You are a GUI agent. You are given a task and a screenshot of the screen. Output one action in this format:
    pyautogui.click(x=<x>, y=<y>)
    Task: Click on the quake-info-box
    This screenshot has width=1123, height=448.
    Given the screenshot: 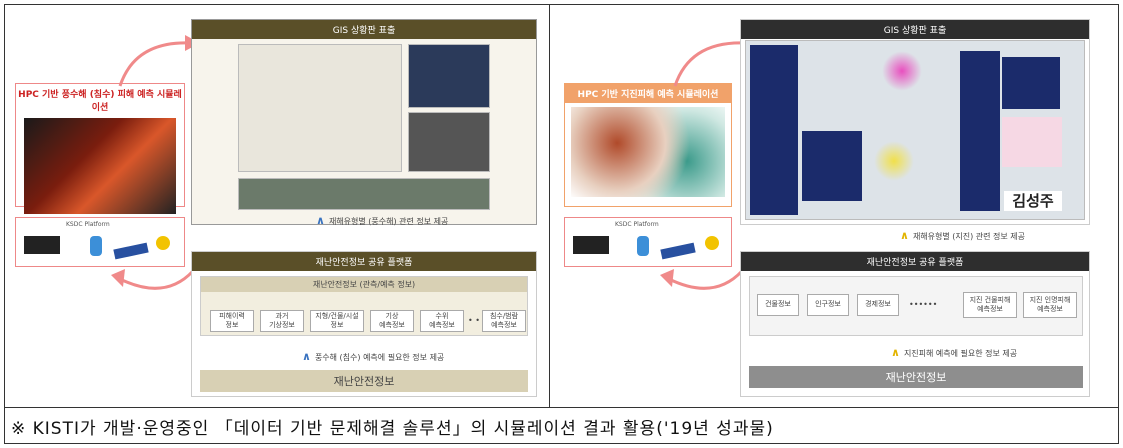 What is the action you would take?
    pyautogui.click(x=832, y=166)
    